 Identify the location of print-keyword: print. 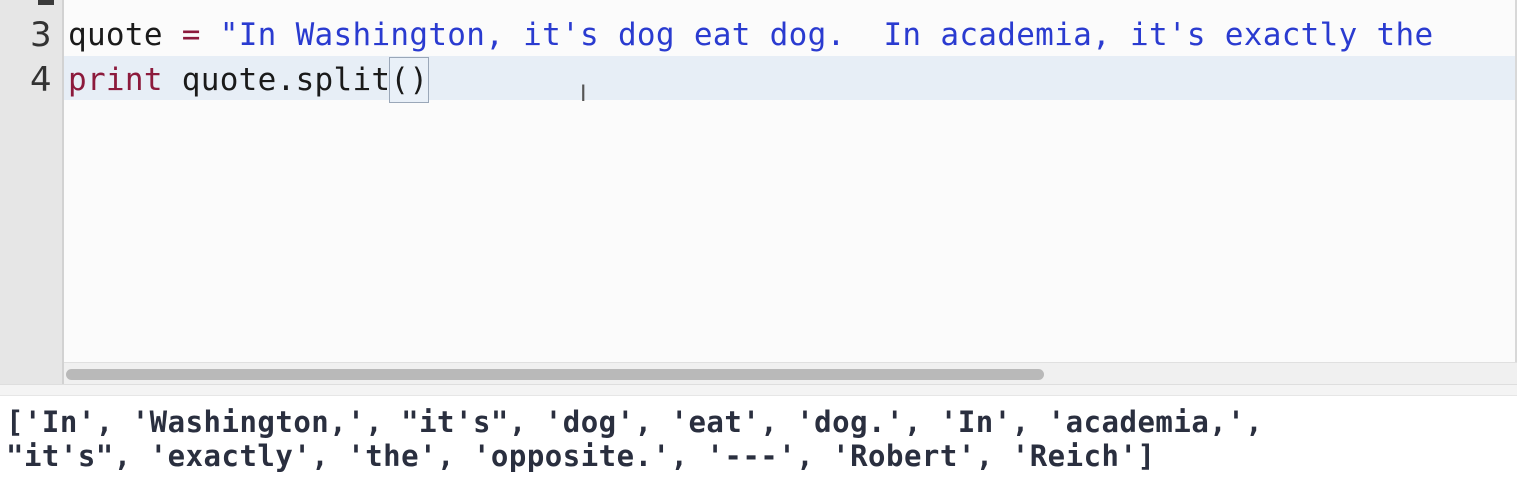
(115, 80).